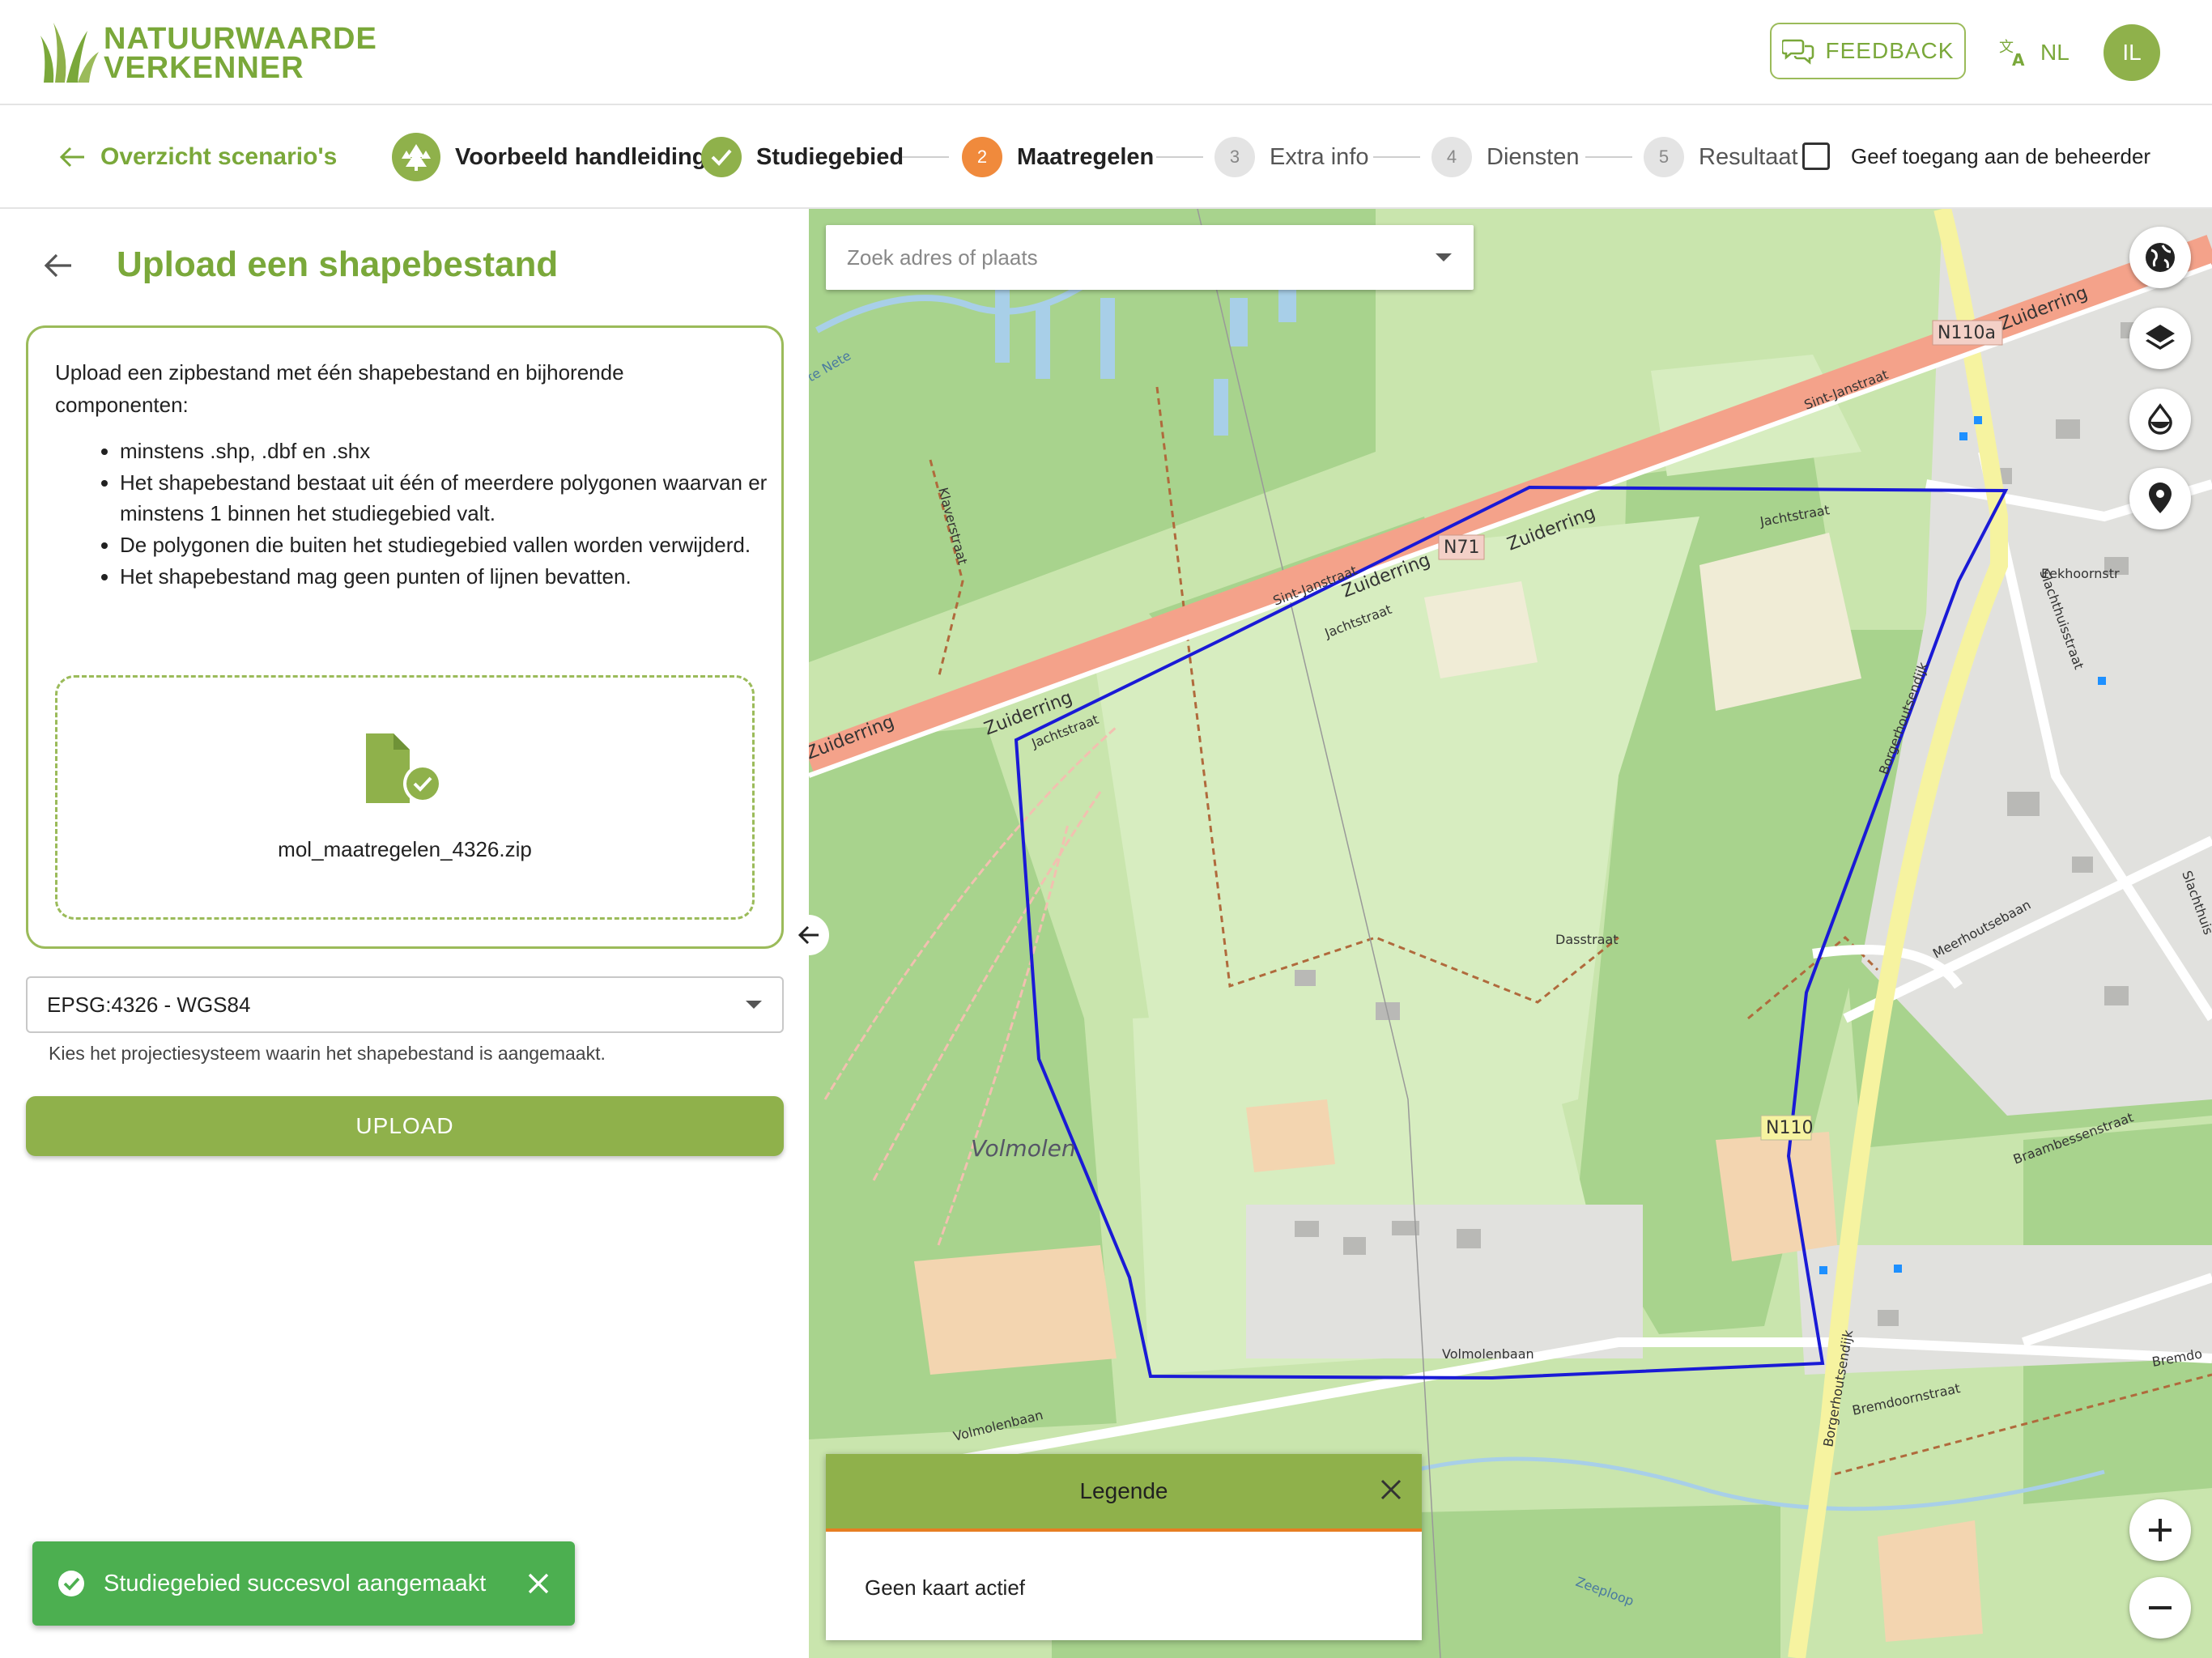 This screenshot has height=1658, width=2212. Describe the element at coordinates (1024, 1148) in the screenshot. I see `svg-text: Volmolen` at that location.